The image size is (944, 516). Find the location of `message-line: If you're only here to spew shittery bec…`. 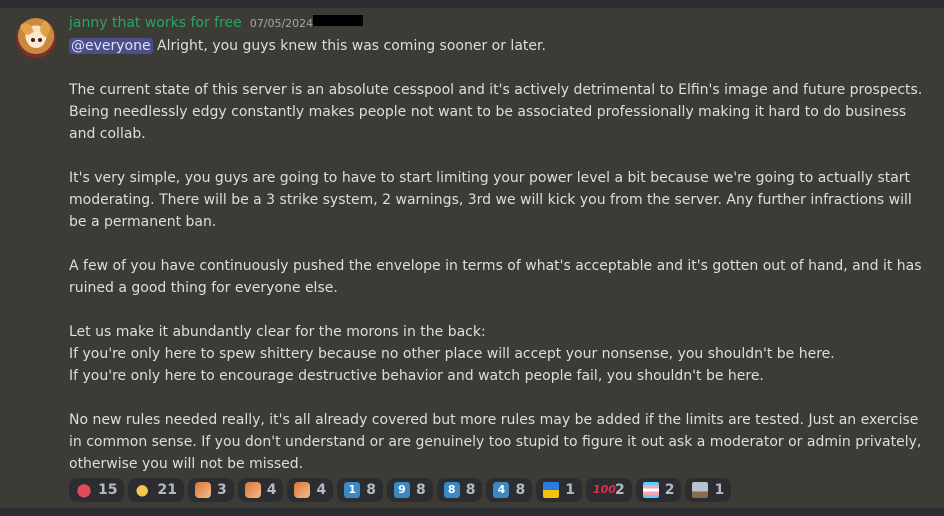

message-line: If you're only here to spew shittery bec… is located at coordinates (452, 354).